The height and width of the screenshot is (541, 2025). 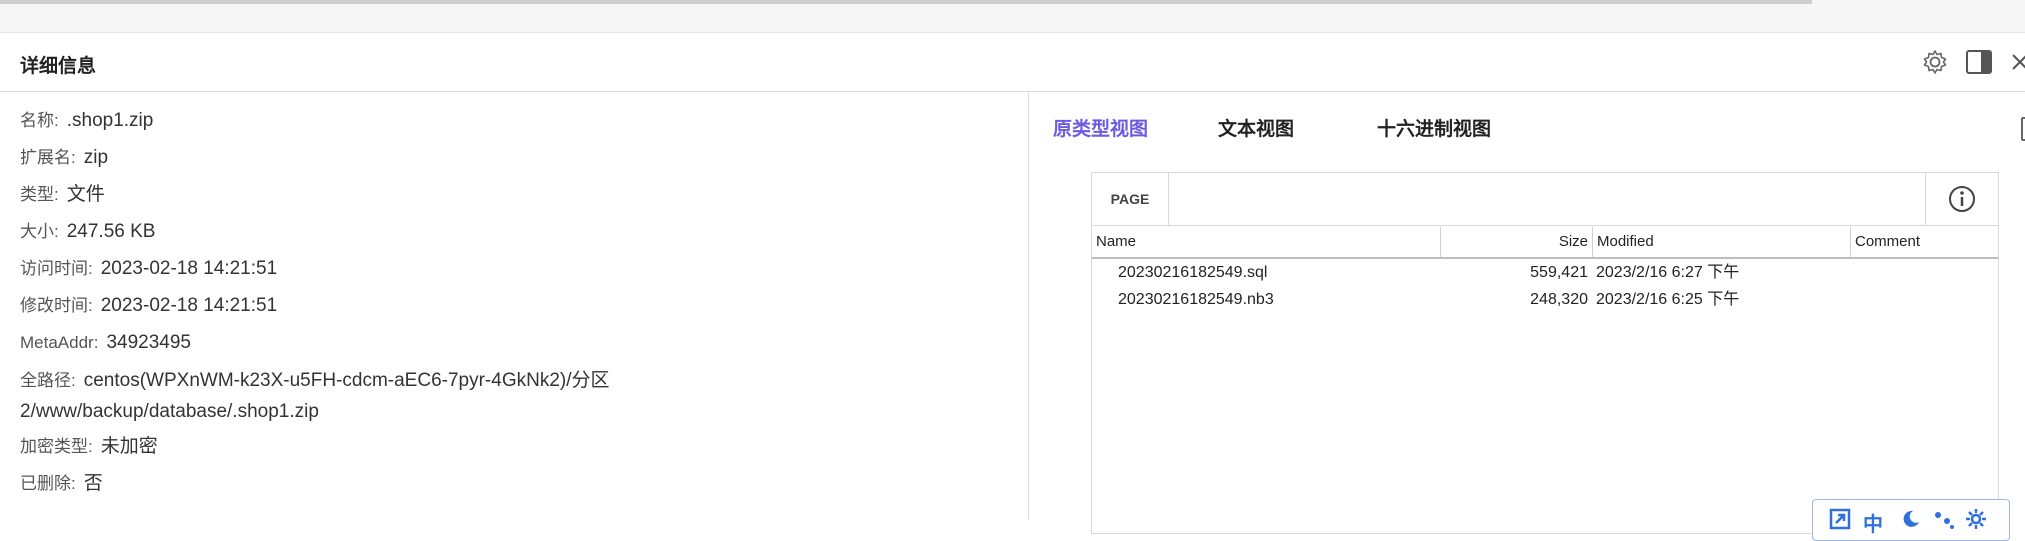 I want to click on expand-icon, so click(x=1840, y=522).